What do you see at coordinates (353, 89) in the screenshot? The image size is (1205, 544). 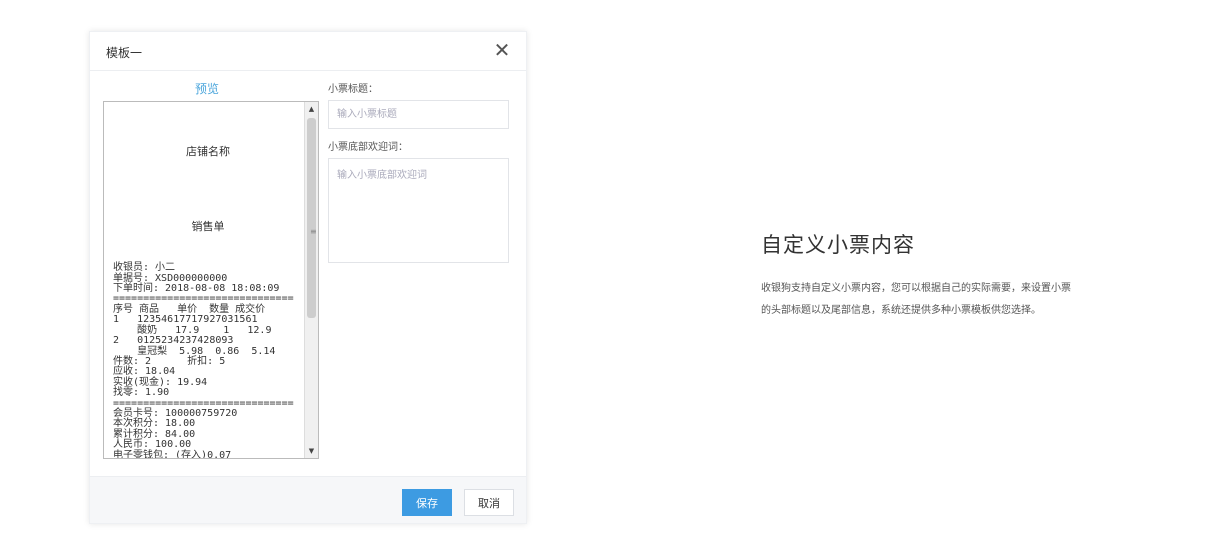 I see `receipt-title-label: 小票标题：` at bounding box center [353, 89].